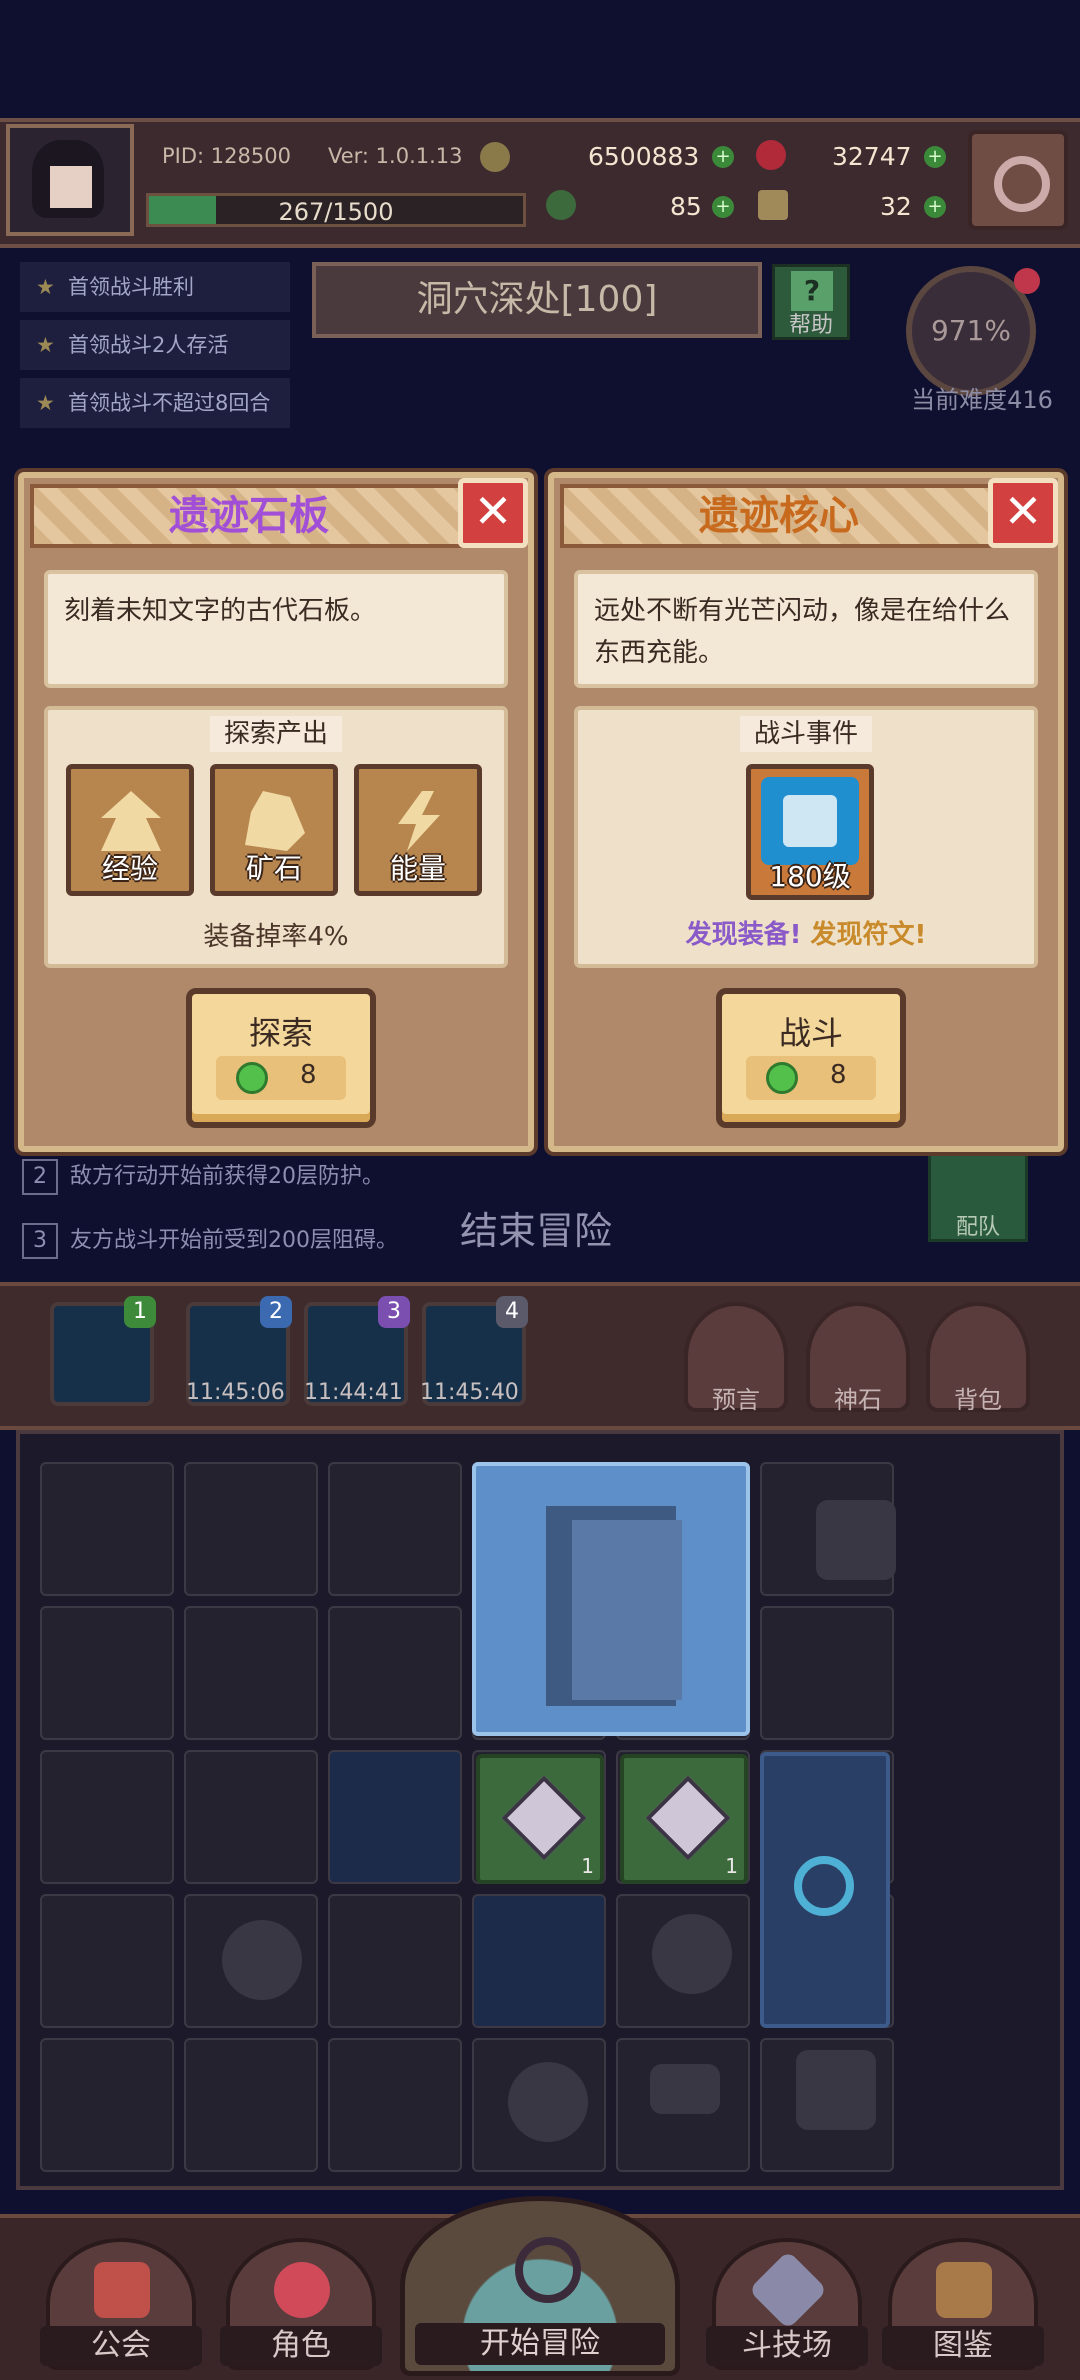  Describe the element at coordinates (417, 868) in the screenshot. I see `output-label: 能量` at that location.